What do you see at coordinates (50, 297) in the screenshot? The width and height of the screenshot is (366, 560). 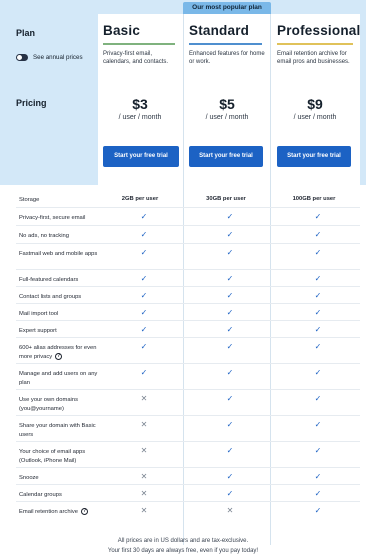 I see `feature-label: Contact lists and groups` at bounding box center [50, 297].